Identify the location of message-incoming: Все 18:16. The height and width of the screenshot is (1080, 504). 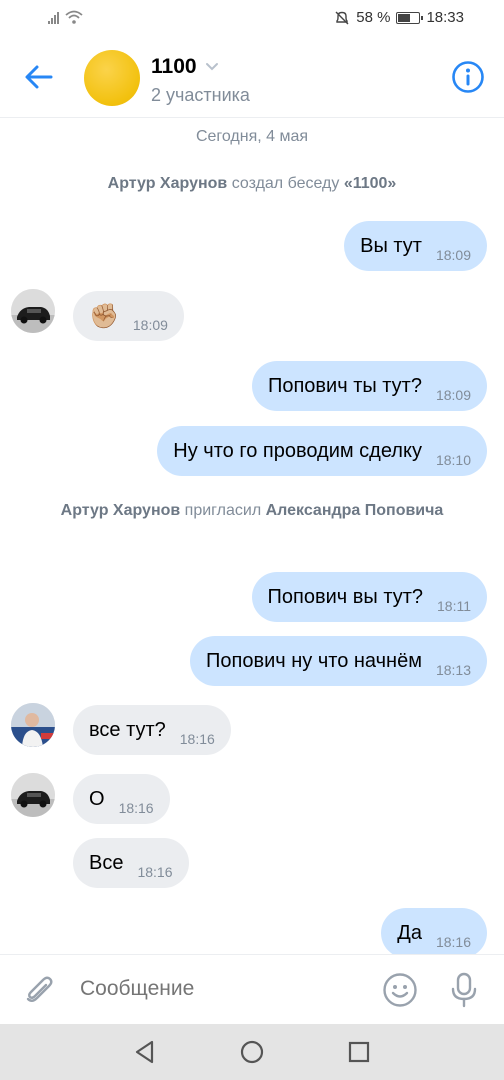
(131, 863).